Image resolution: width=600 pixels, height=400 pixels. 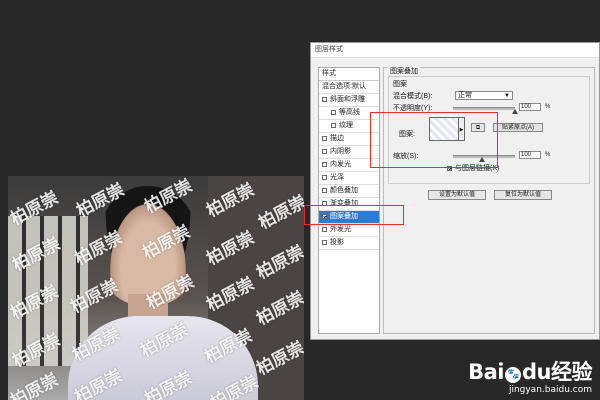 What do you see at coordinates (530, 155) in the screenshot?
I see `scale-input: 100` at bounding box center [530, 155].